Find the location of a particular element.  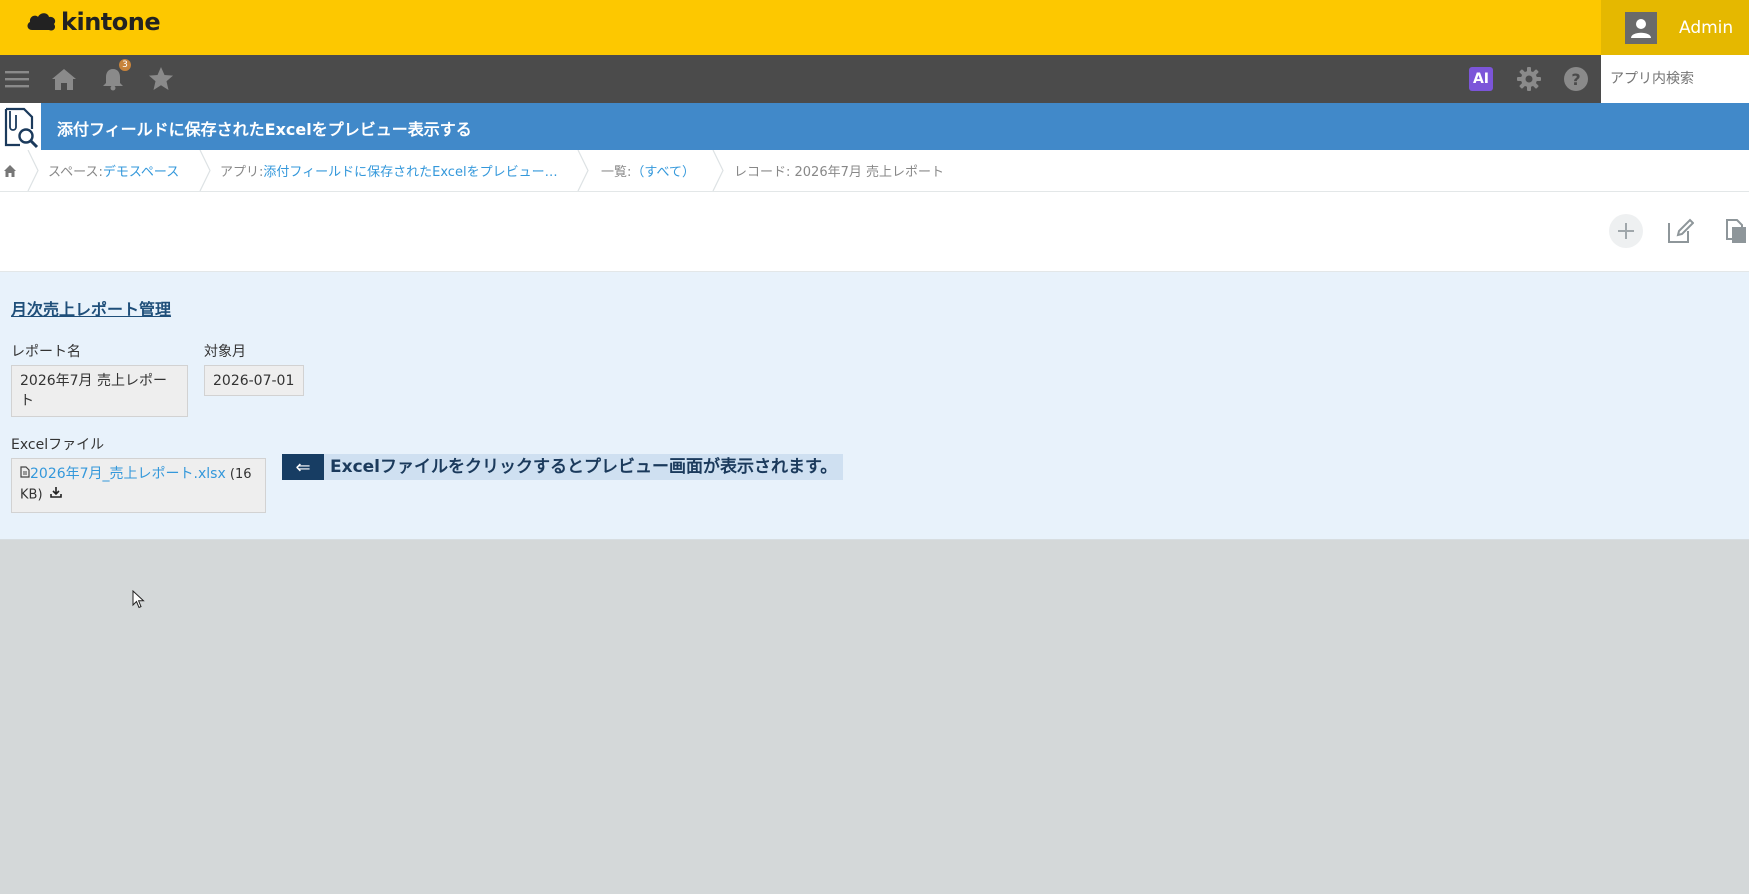

top-header: kintone Admin is located at coordinates (874, 27).